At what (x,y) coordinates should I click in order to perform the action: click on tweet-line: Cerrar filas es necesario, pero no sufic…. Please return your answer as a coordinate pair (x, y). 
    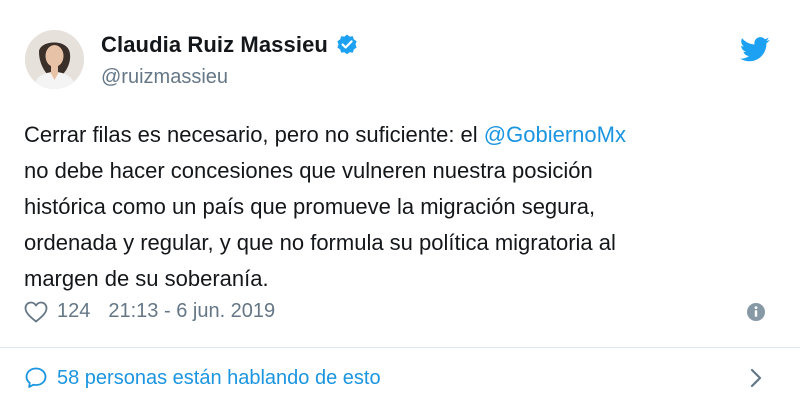
    Looking at the image, I should click on (400, 135).